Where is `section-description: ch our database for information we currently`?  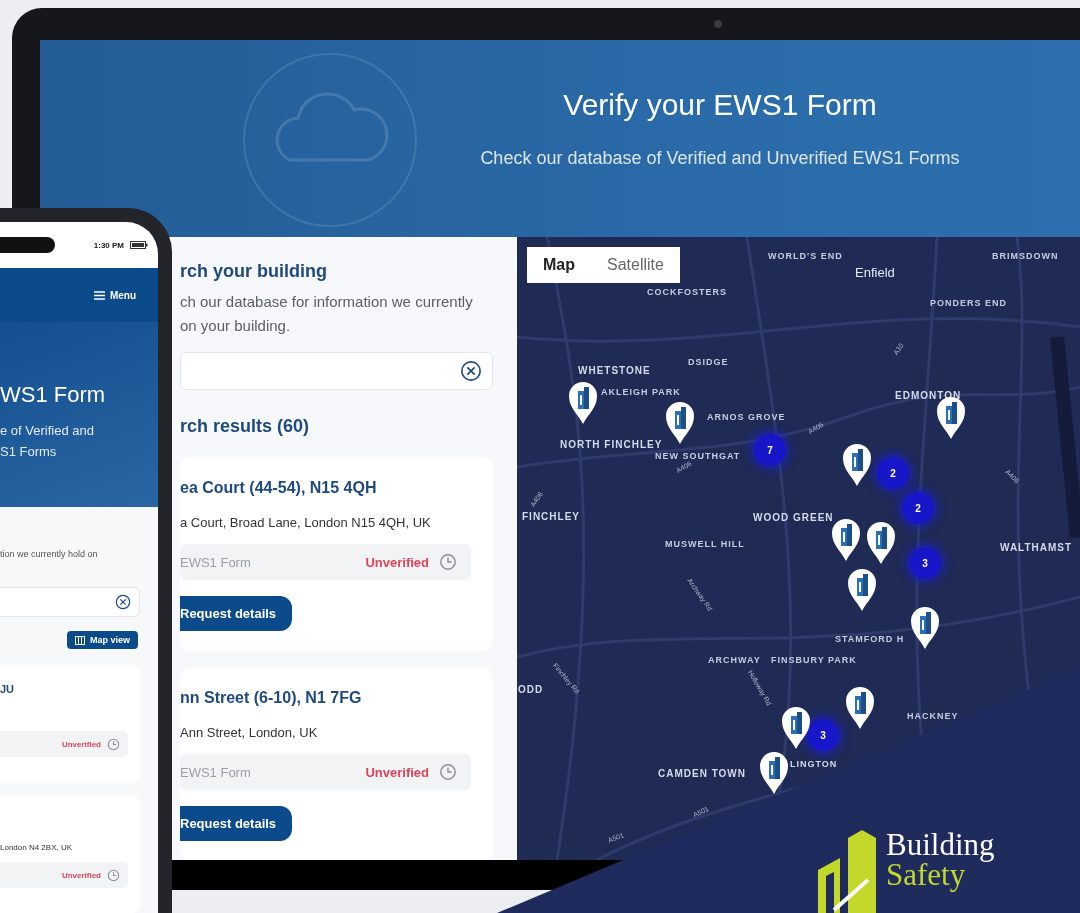
section-description: ch our database for information we currently is located at coordinates (327, 302).